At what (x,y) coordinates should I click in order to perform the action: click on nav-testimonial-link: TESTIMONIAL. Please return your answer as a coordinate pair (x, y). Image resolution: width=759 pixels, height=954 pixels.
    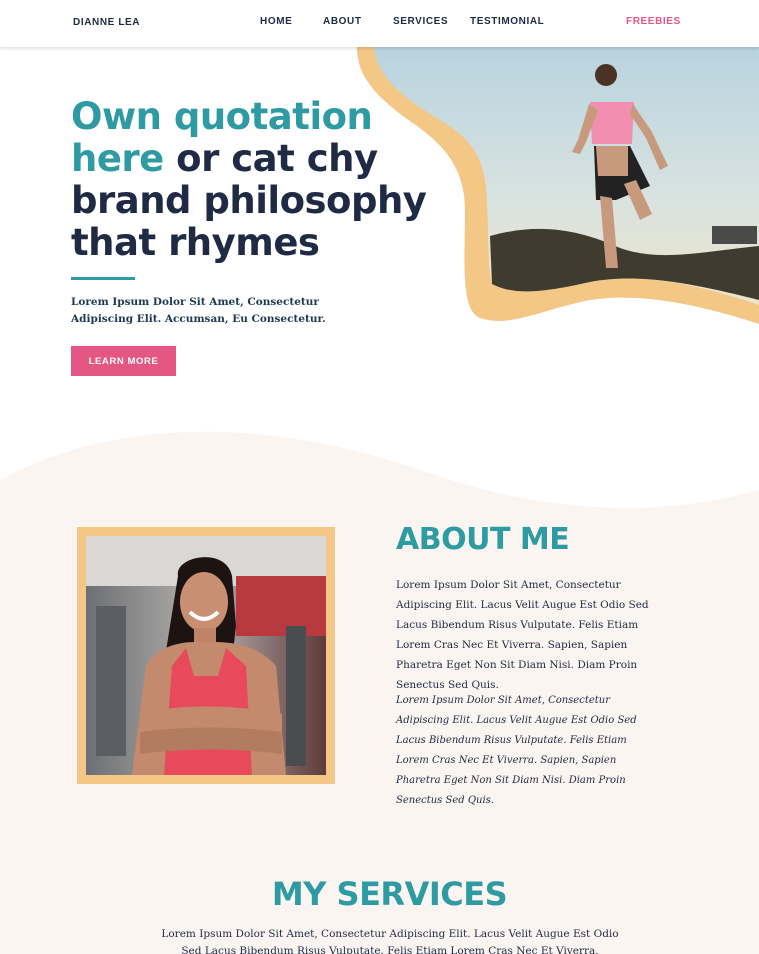
    Looking at the image, I should click on (507, 21).